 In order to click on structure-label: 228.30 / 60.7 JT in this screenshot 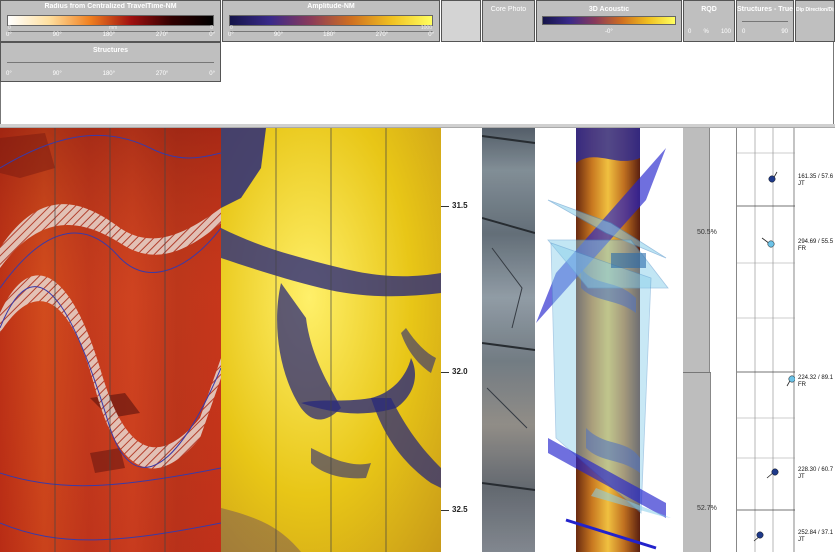, I will do `click(815, 474)`.